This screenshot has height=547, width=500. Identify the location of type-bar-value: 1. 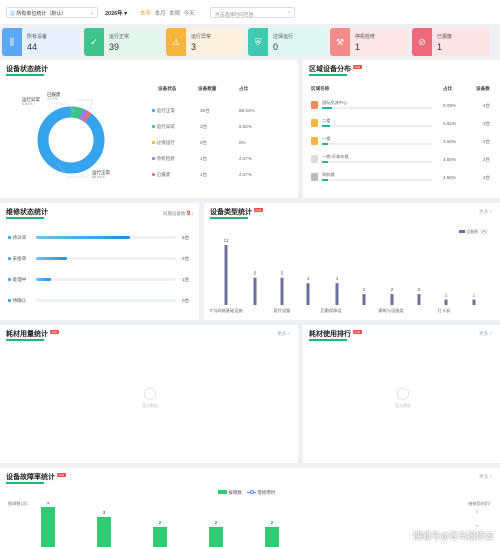
(446, 295).